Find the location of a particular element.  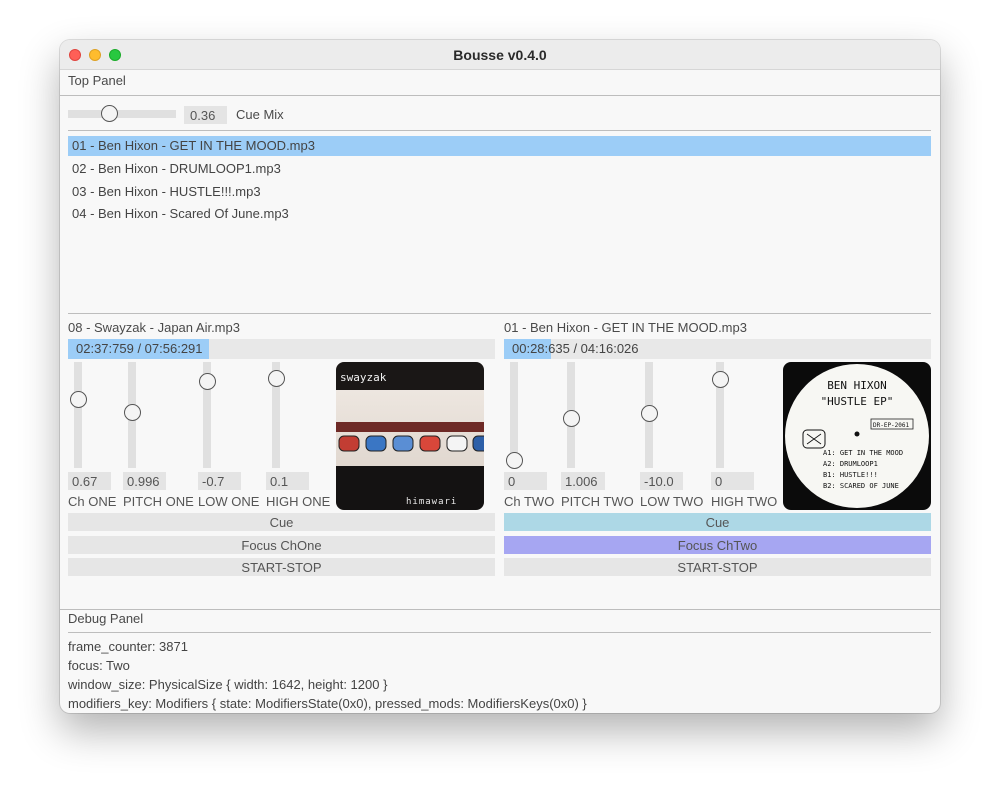

deck-one-track-name: 08 - Swayzak - Japan Air.mp3 is located at coordinates (154, 327).